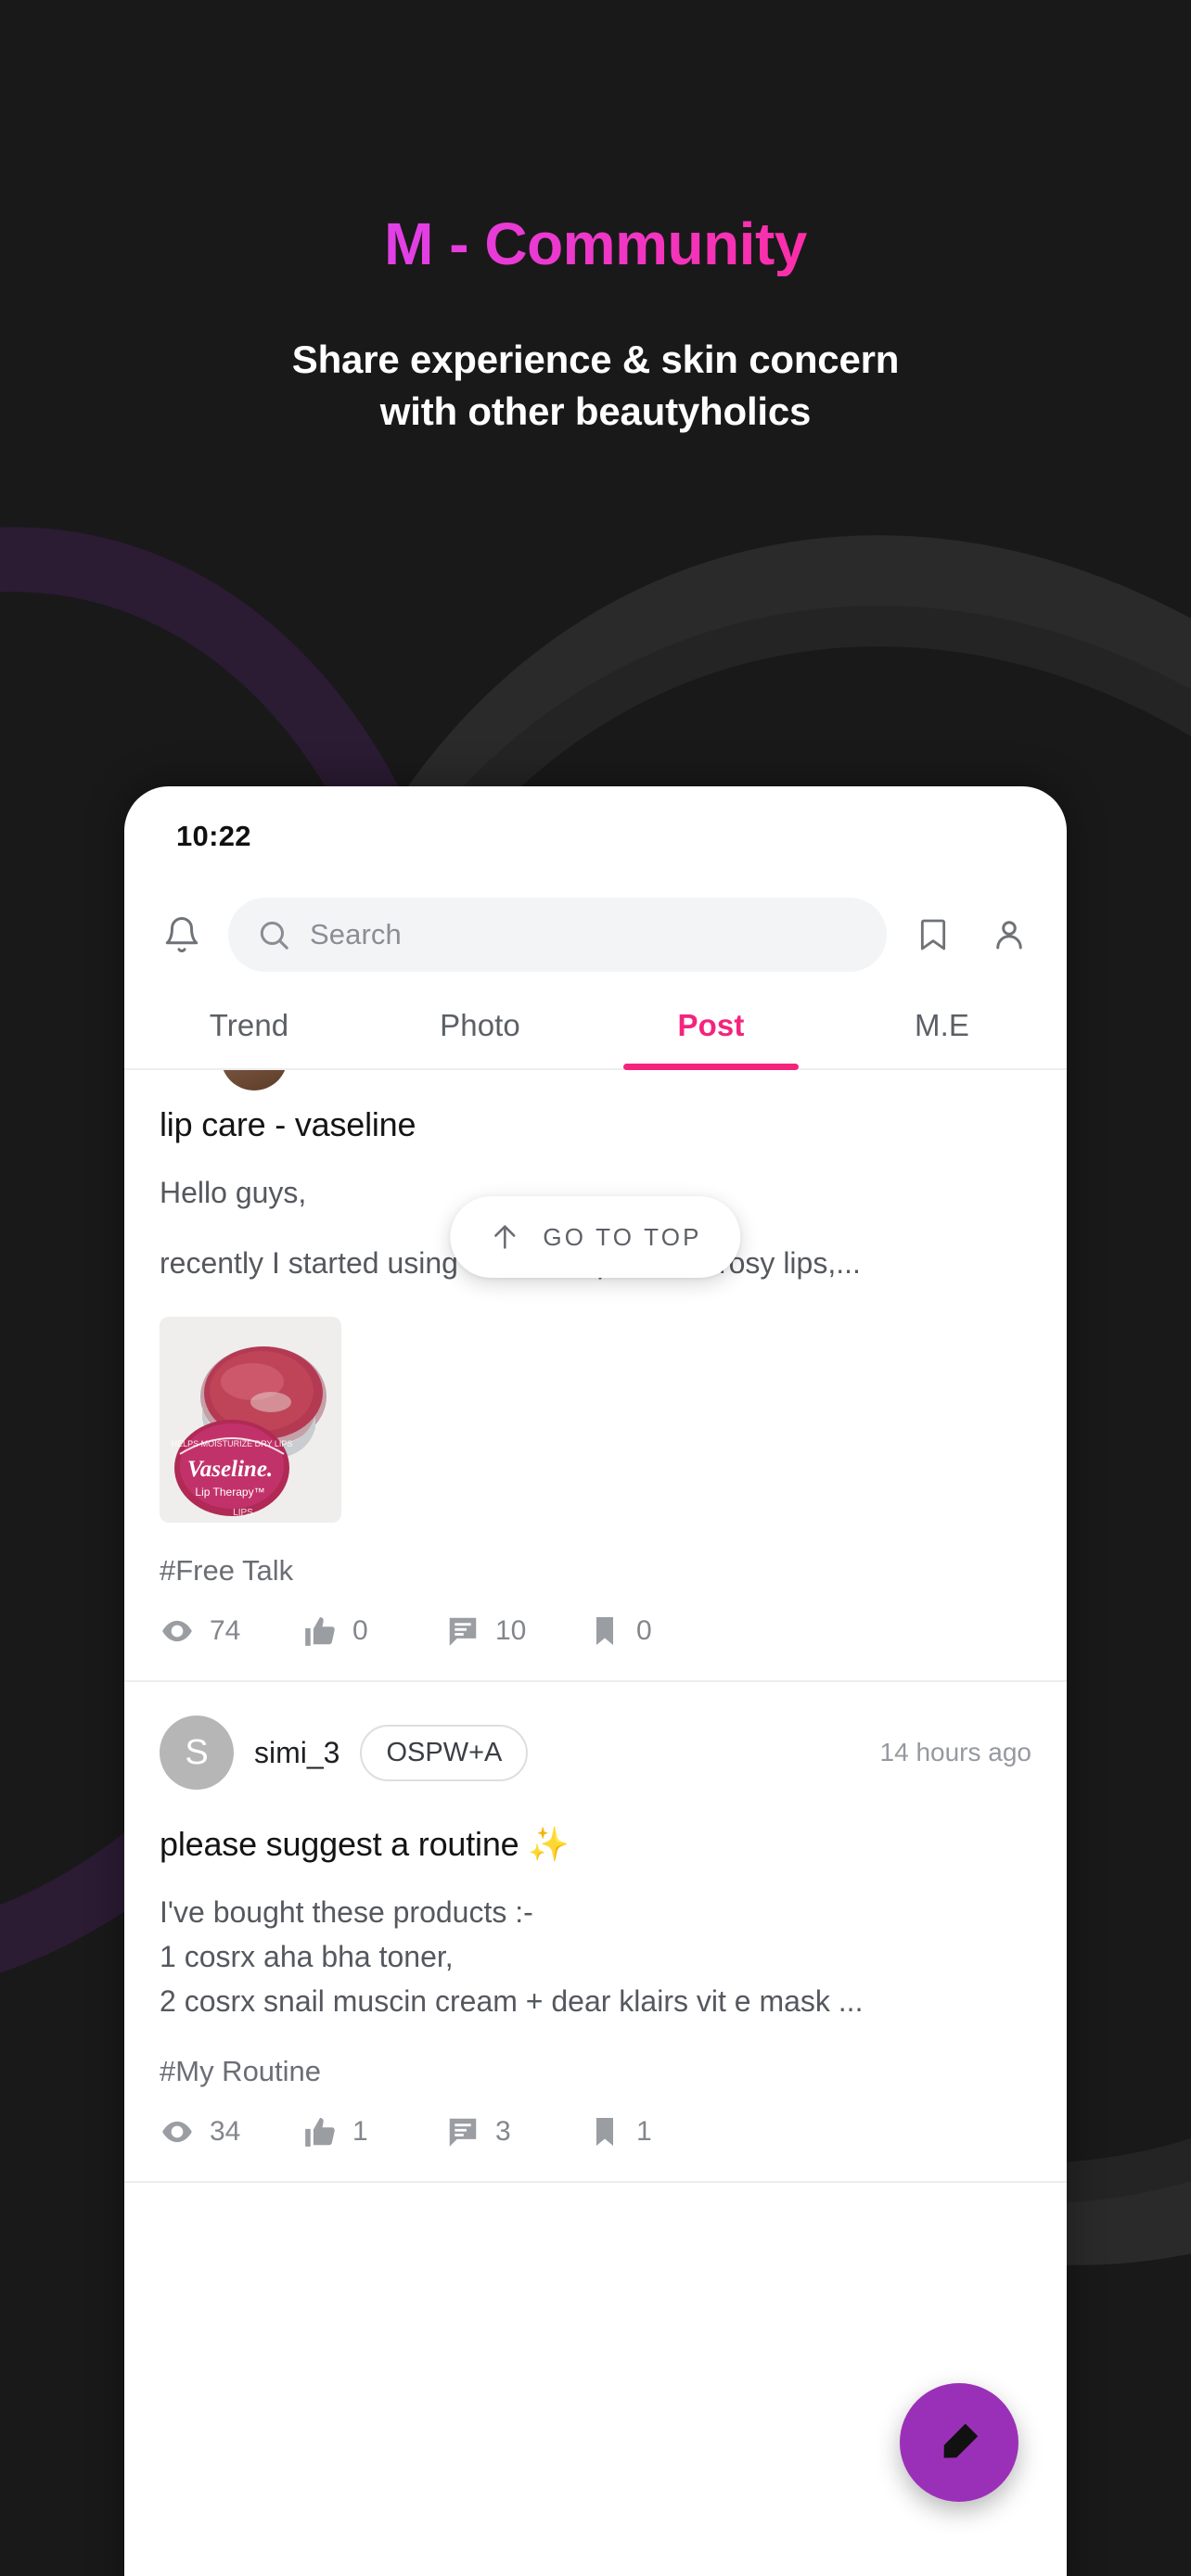  I want to click on tab-photo: Photo, so click(480, 1025).